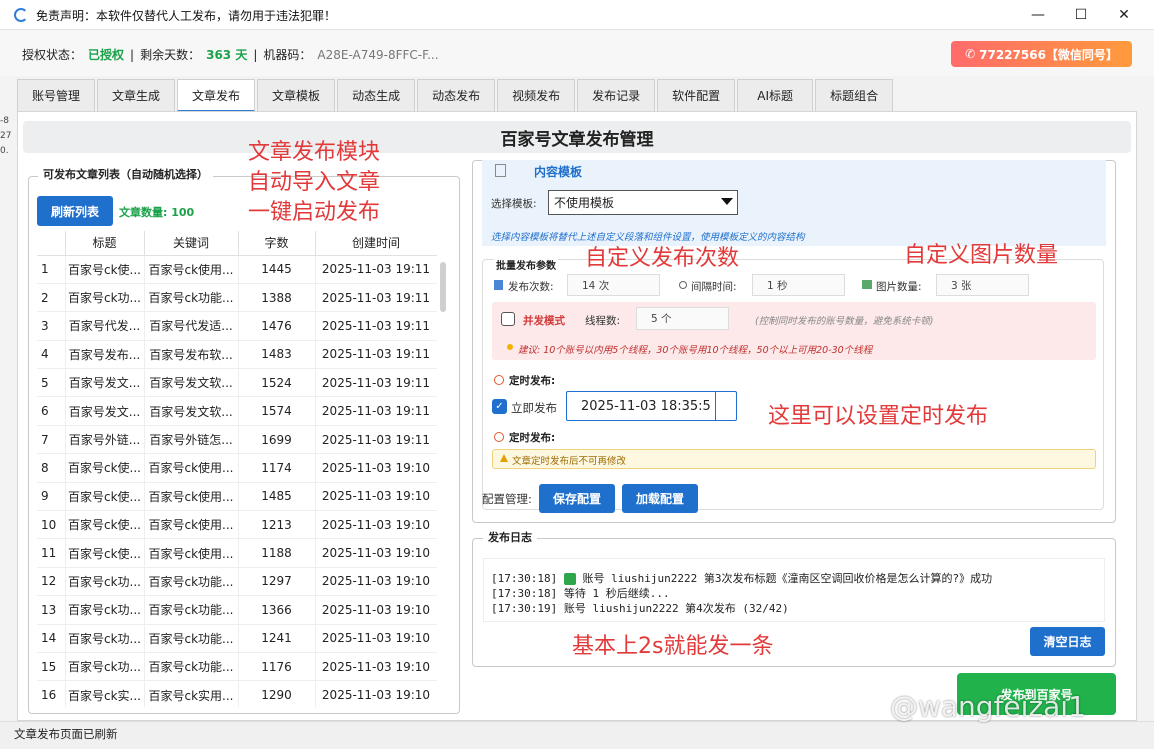 The height and width of the screenshot is (749, 1154). What do you see at coordinates (237, 468) in the screenshot?
I see `table-row: 8 百家号ck使... 百家号ck使用... 1174 2025-11-03 19:10` at bounding box center [237, 468].